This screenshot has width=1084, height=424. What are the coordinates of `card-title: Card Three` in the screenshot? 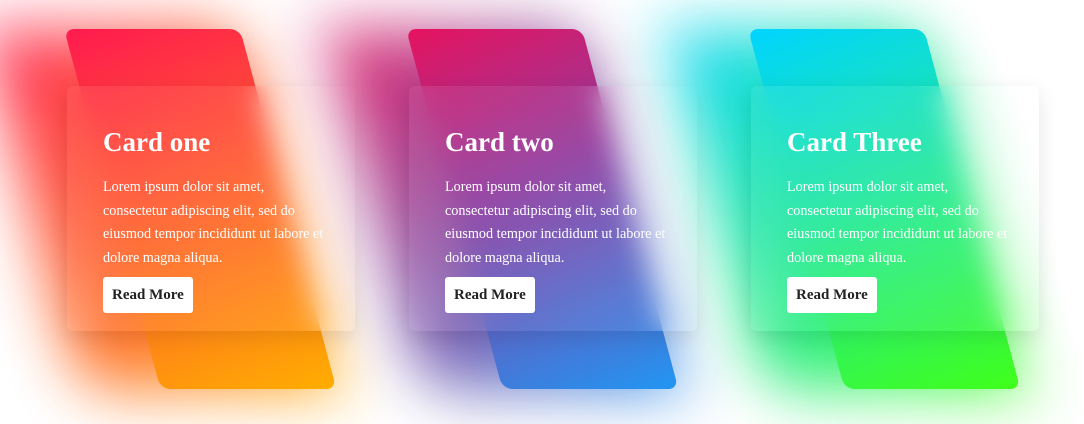 It's located at (854, 142).